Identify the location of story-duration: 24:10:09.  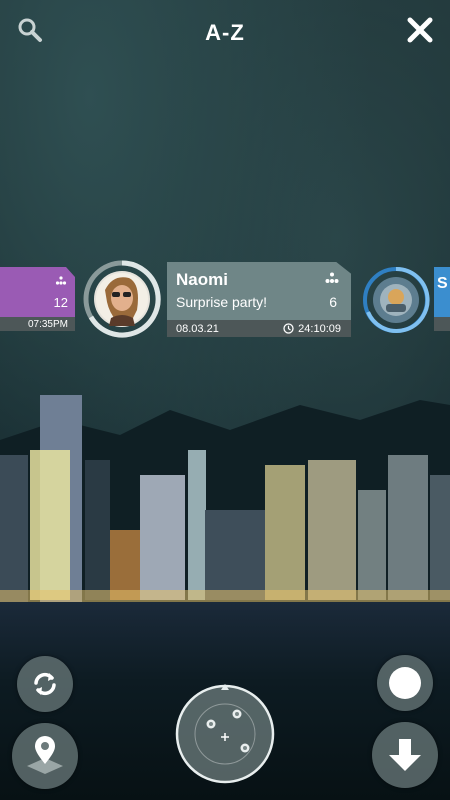
(319, 328).